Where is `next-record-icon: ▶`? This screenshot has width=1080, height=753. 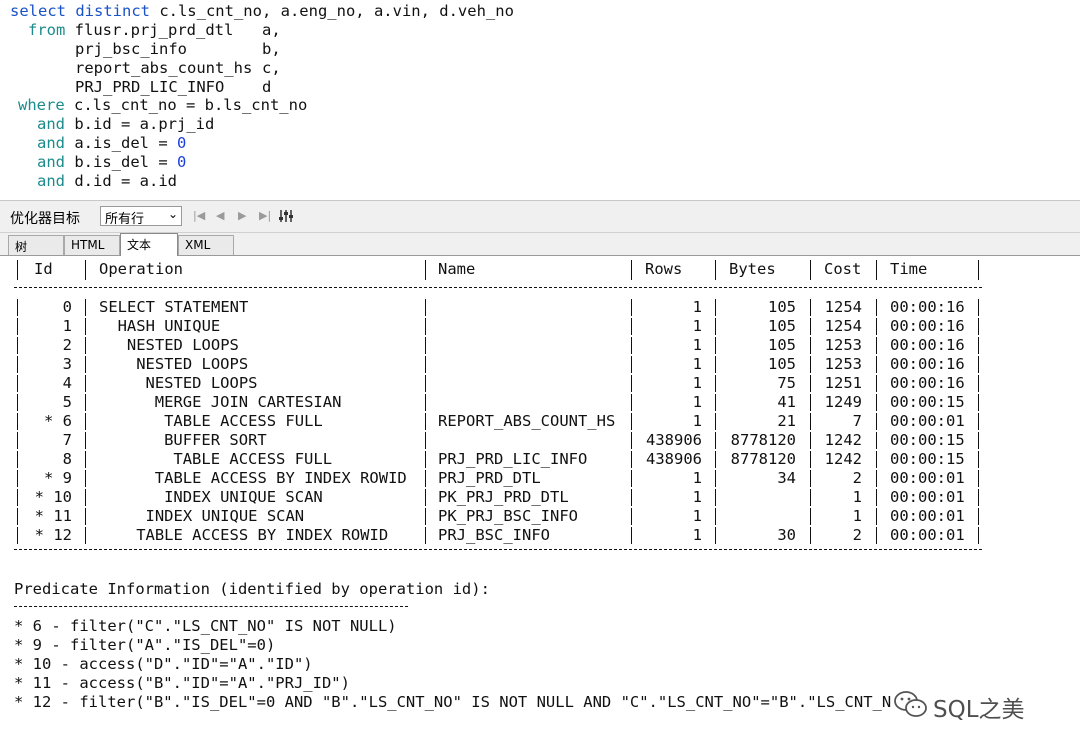
next-record-icon: ▶ is located at coordinates (242, 215).